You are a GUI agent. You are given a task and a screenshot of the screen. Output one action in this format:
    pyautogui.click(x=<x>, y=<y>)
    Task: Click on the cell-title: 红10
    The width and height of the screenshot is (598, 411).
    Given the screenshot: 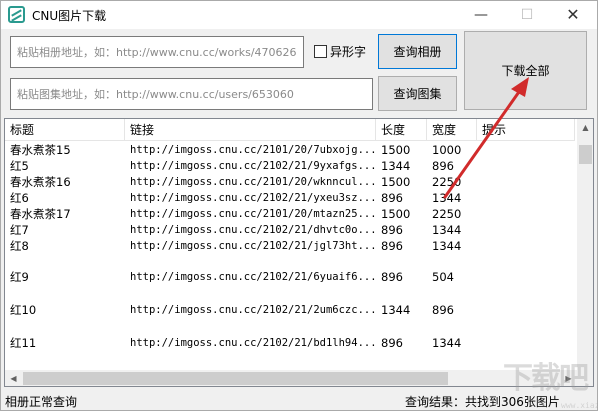 What is the action you would take?
    pyautogui.click(x=23, y=310)
    